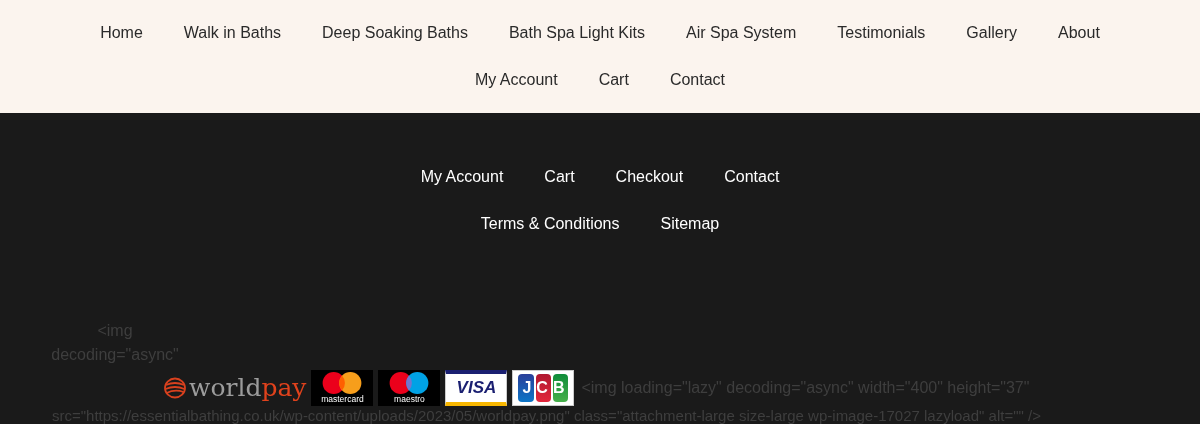  What do you see at coordinates (175, 388) in the screenshot?
I see `globe-icon` at bounding box center [175, 388].